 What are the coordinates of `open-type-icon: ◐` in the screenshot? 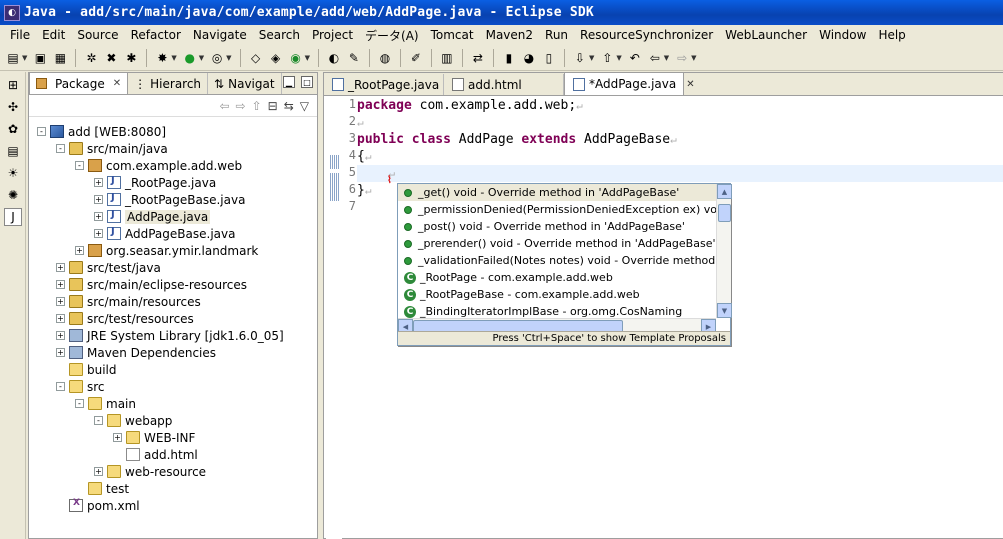 It's located at (334, 58).